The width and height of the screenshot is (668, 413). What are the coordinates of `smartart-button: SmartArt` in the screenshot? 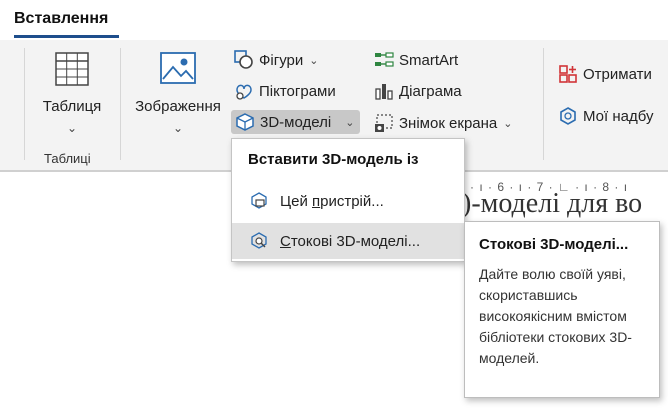 It's located at (416, 60).